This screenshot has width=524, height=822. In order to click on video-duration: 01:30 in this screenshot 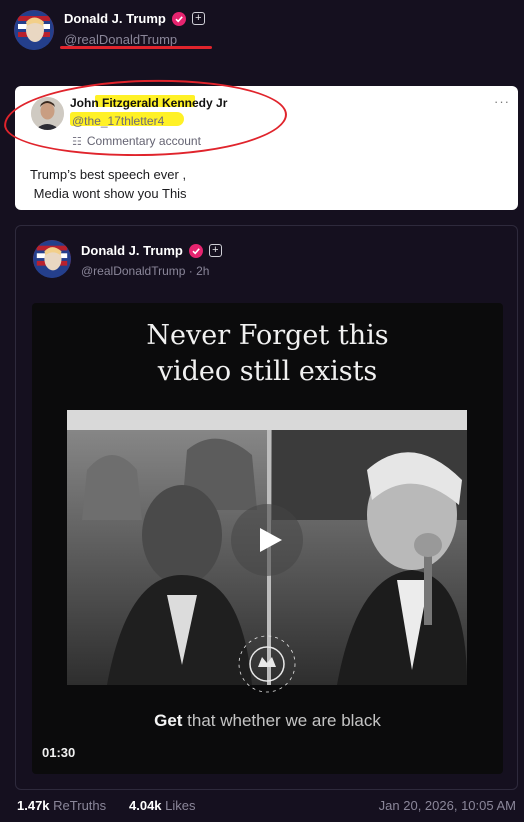, I will do `click(59, 752)`.